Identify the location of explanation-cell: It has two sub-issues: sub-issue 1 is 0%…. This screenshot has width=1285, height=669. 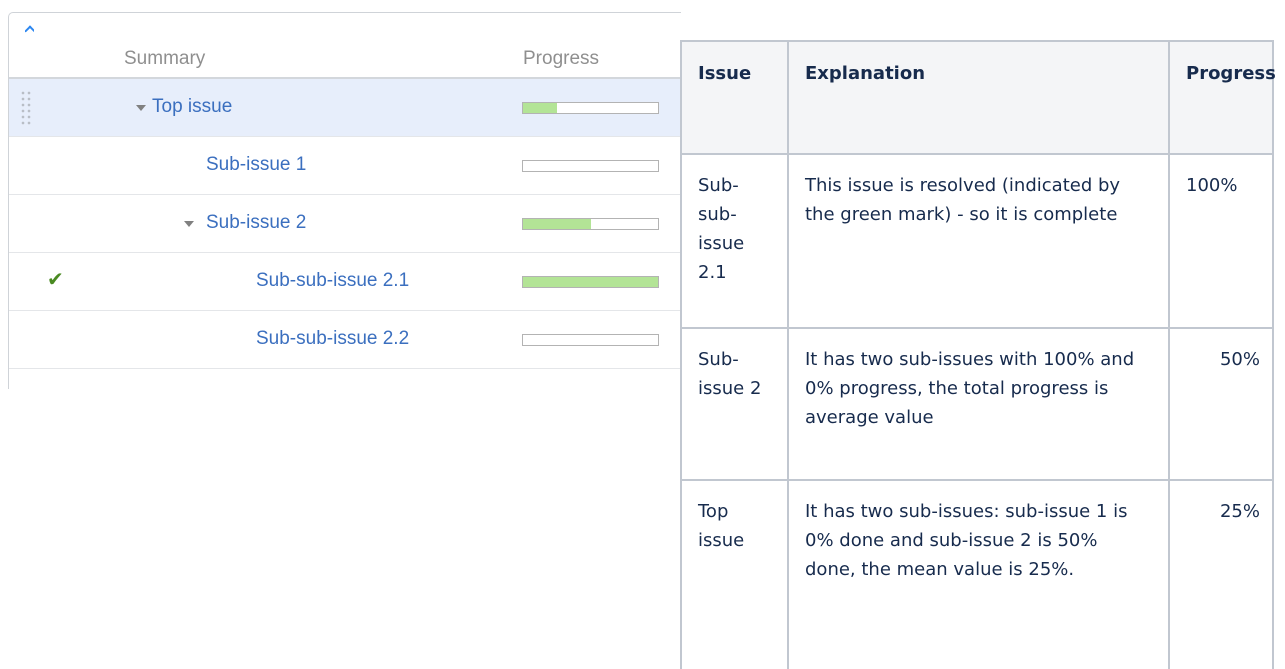
(978, 574).